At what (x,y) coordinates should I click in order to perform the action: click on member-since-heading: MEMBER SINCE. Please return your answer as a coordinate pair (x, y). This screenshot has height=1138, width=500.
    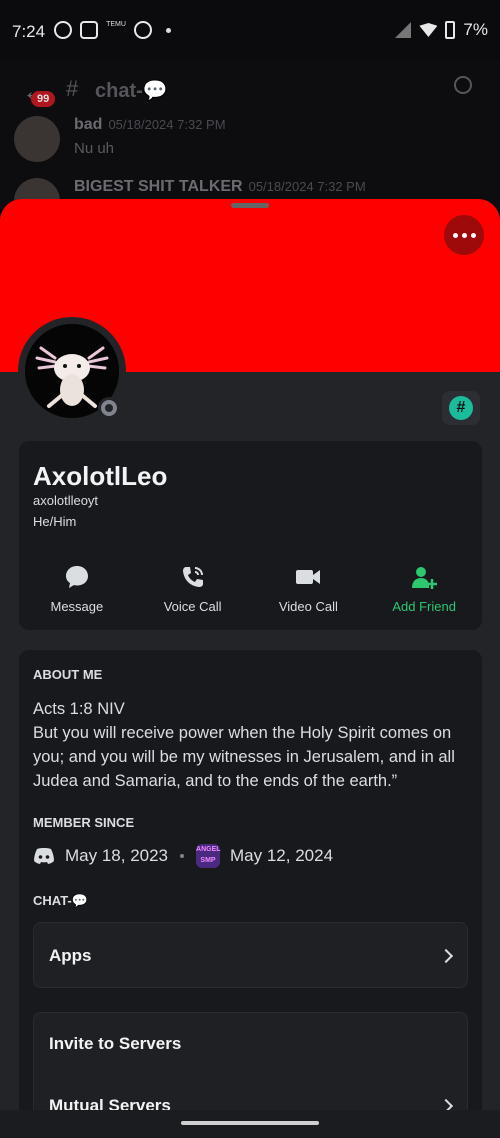
    Looking at the image, I should click on (84, 822).